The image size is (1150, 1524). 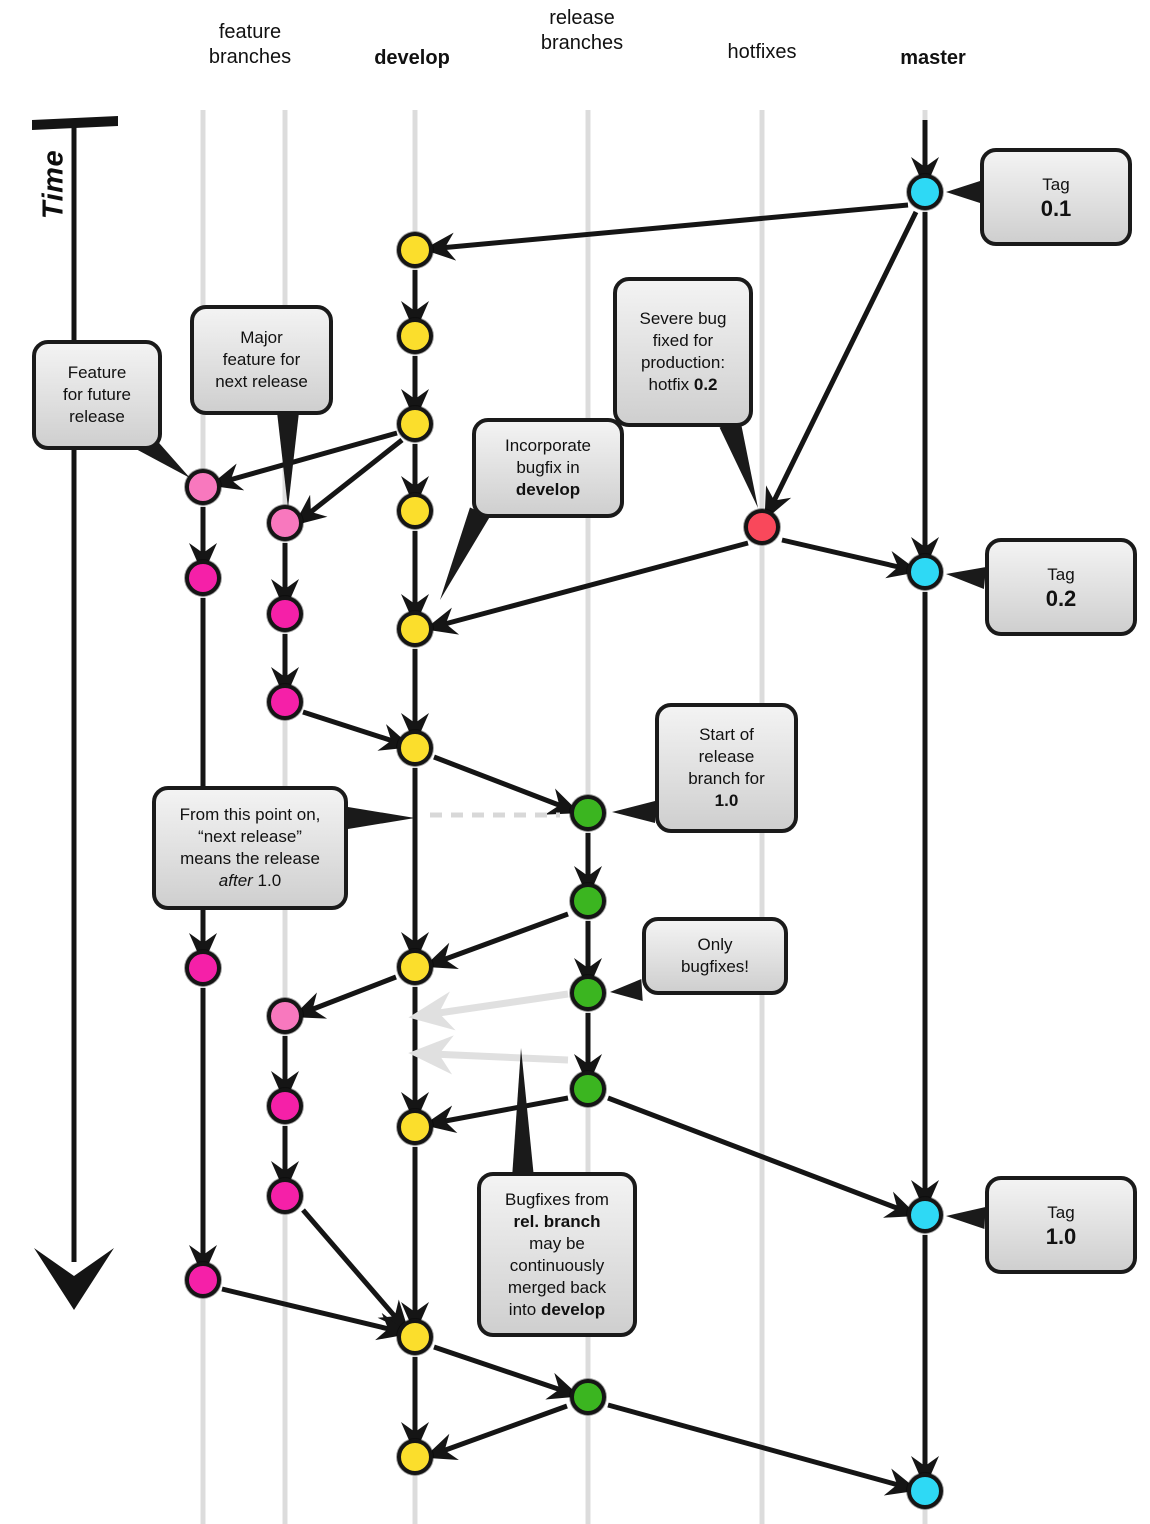 What do you see at coordinates (496, 1432) in the screenshot?
I see `edge-r5-to-d10` at bounding box center [496, 1432].